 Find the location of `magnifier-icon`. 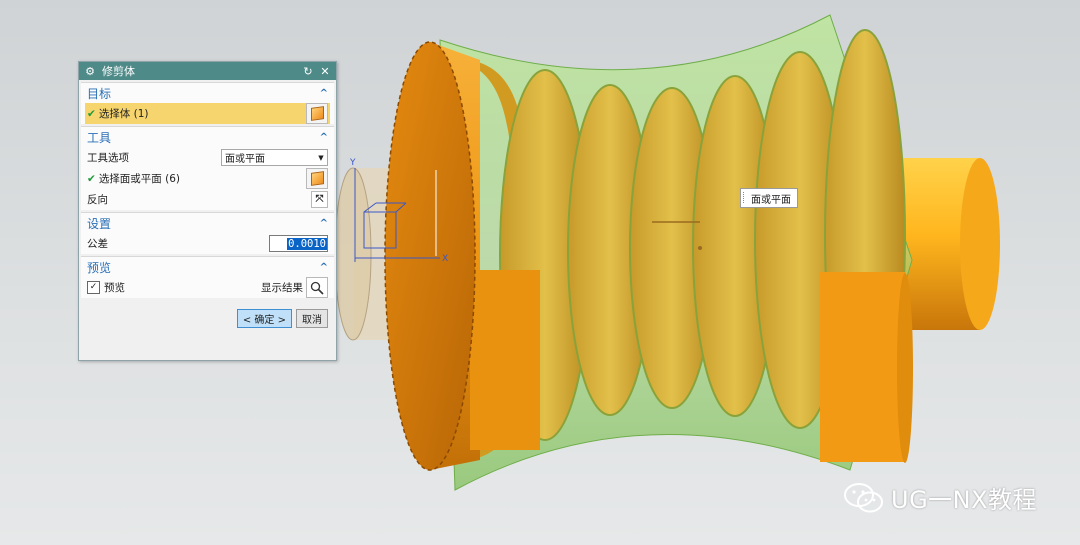

magnifier-icon is located at coordinates (317, 287).